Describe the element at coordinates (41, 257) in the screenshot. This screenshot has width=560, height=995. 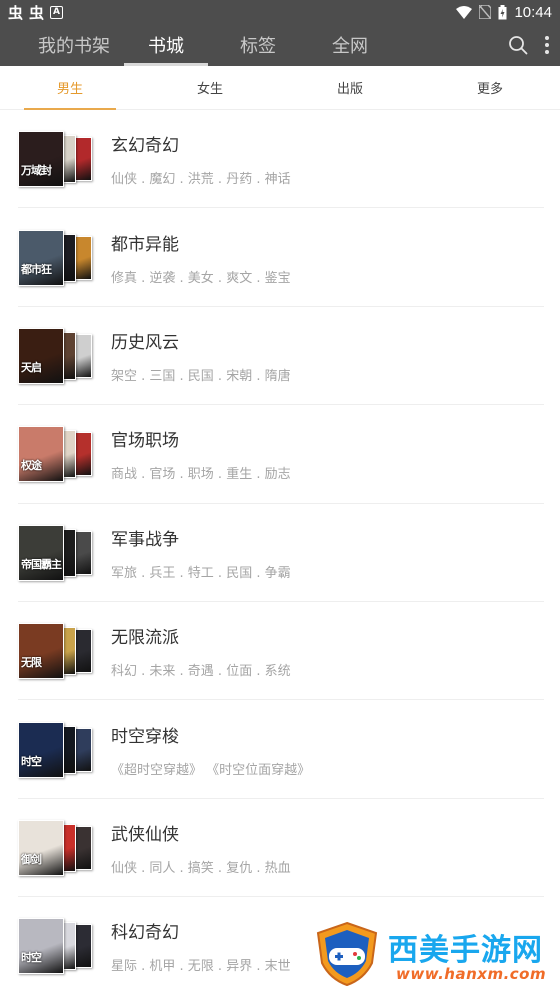
I see `book-cover-image: 都市狂` at that location.